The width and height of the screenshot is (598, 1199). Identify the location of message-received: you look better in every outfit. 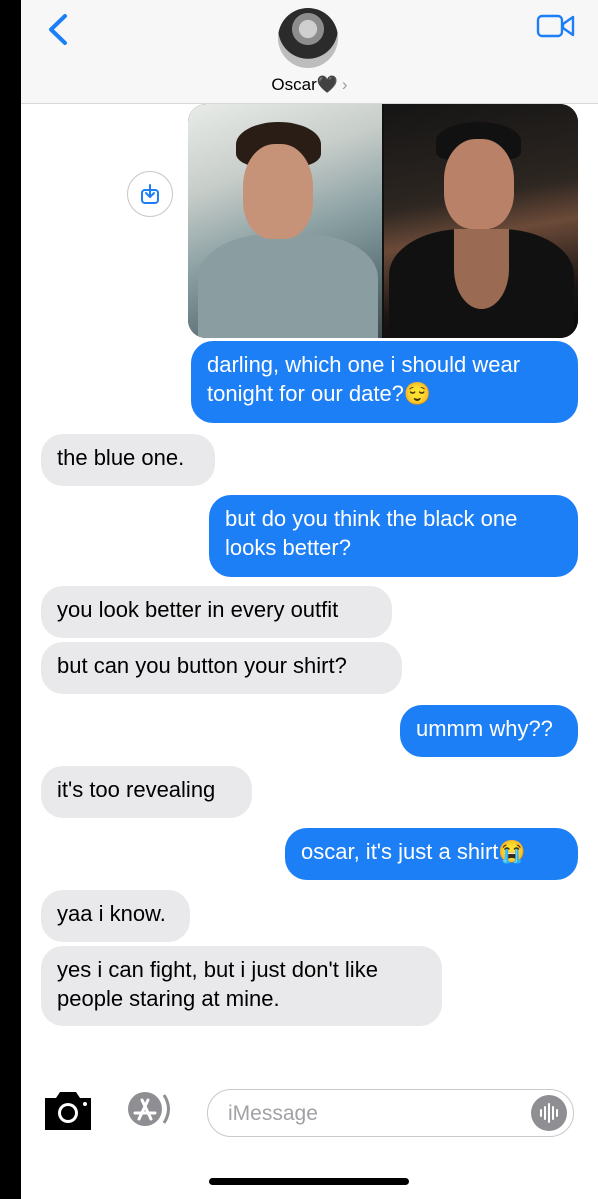
(216, 612).